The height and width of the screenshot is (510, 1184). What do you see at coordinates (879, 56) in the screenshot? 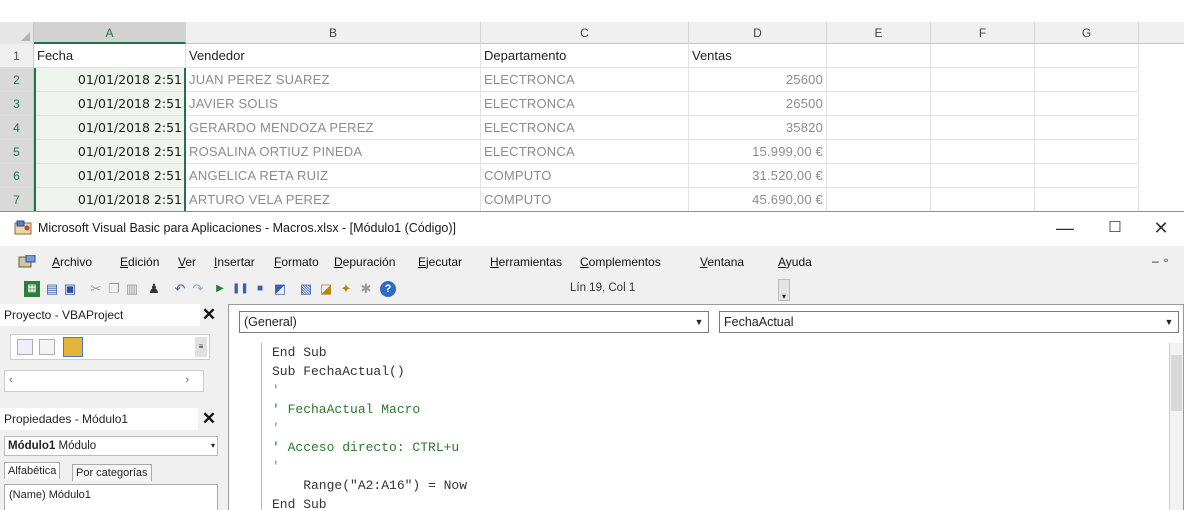
I see `cell-e1` at bounding box center [879, 56].